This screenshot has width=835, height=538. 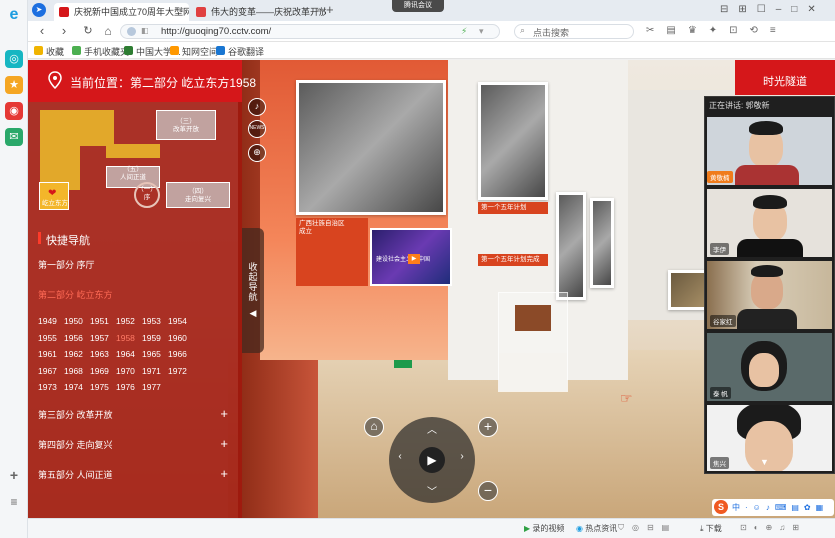 I want to click on move-left-icon: ‹, so click(x=400, y=456).